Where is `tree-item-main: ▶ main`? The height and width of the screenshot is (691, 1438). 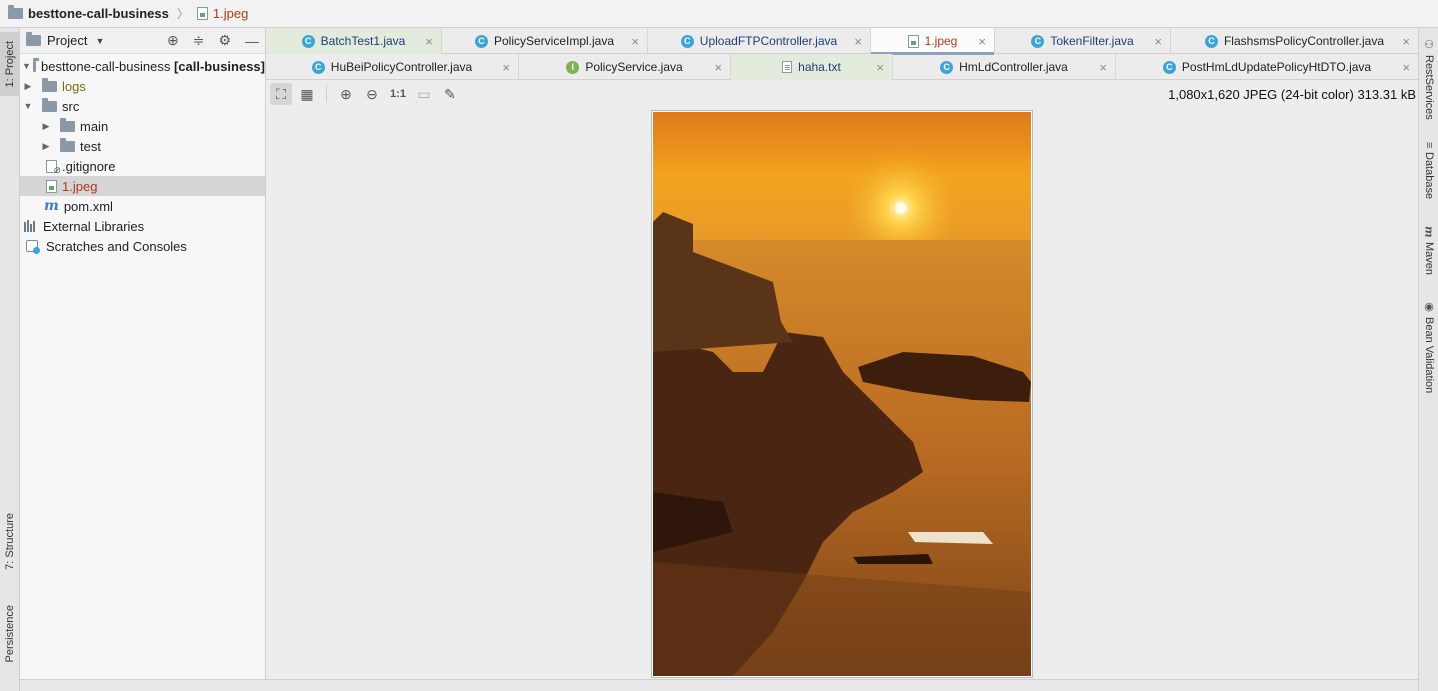 tree-item-main: ▶ main is located at coordinates (142, 126).